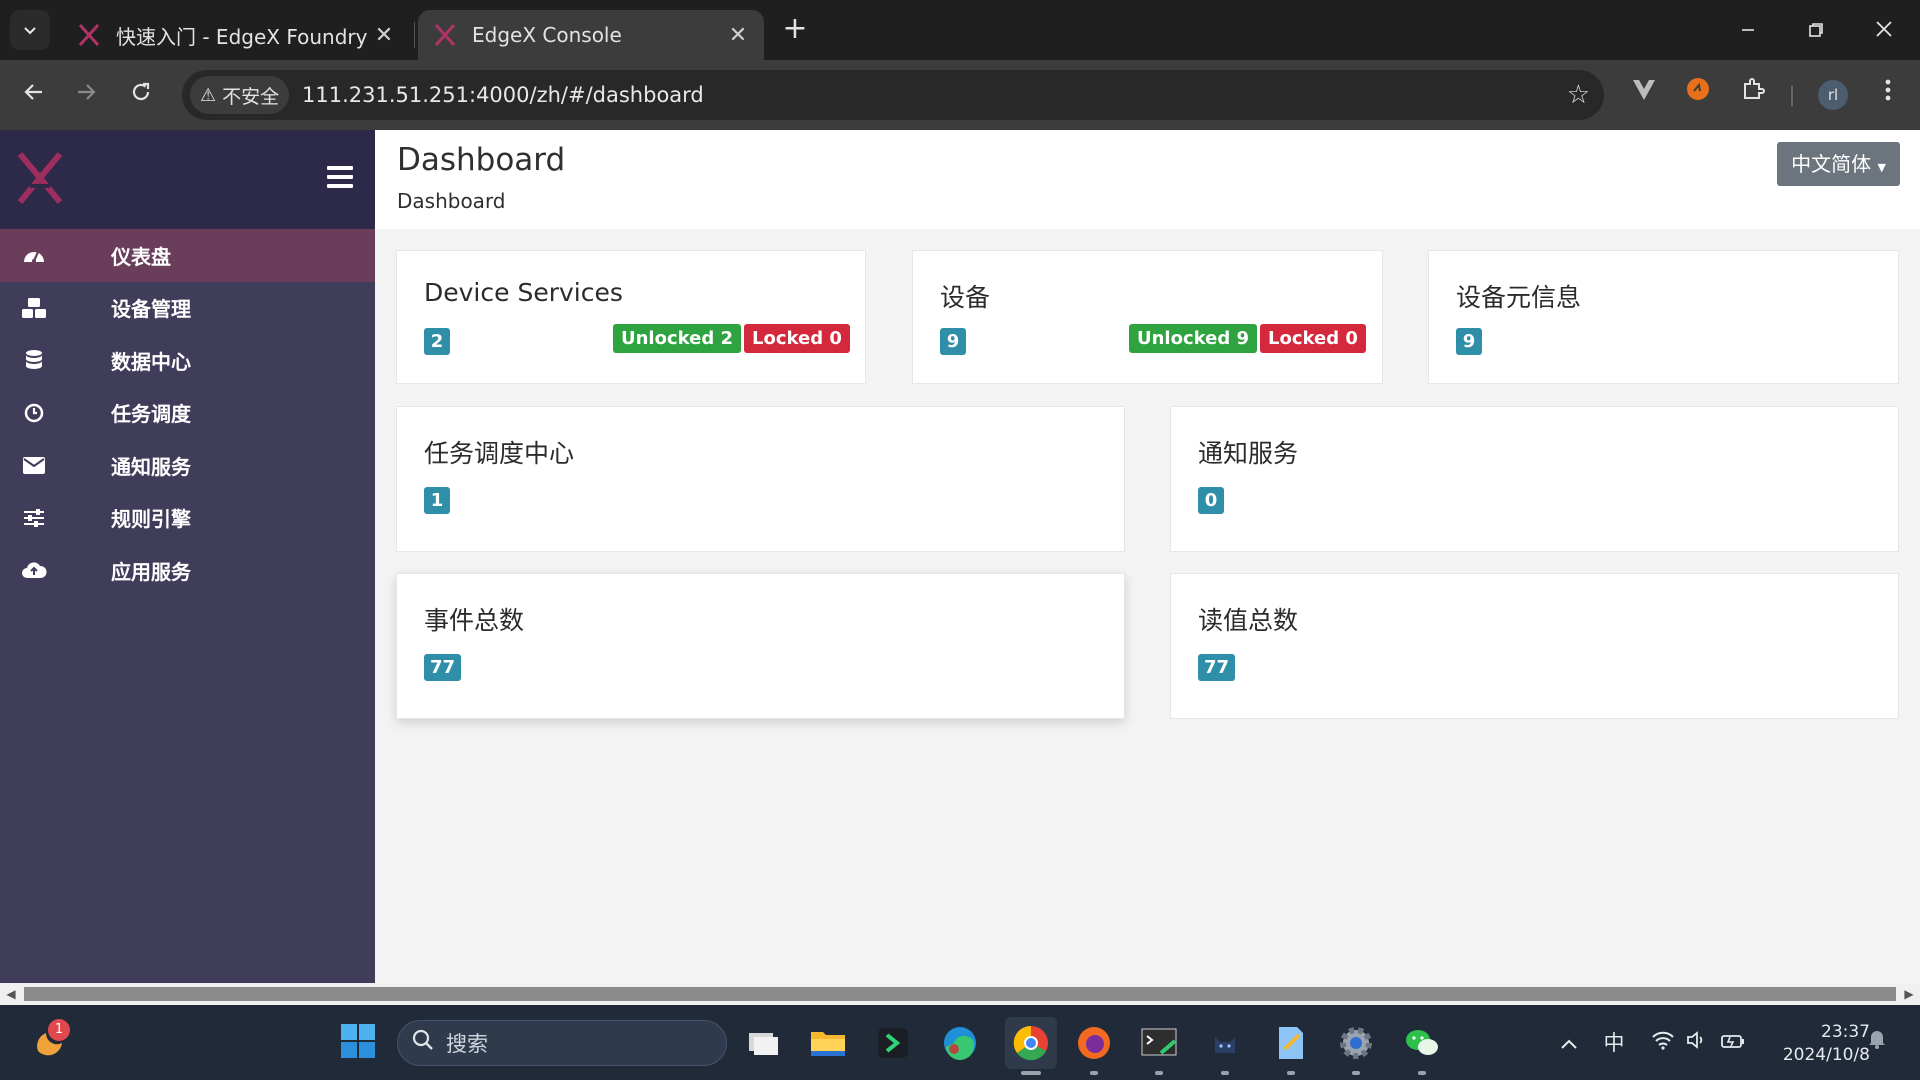 Image resolution: width=1920 pixels, height=1080 pixels. Describe the element at coordinates (1663, 317) in the screenshot. I see `device-profiles-card: 设备元信息 9` at that location.